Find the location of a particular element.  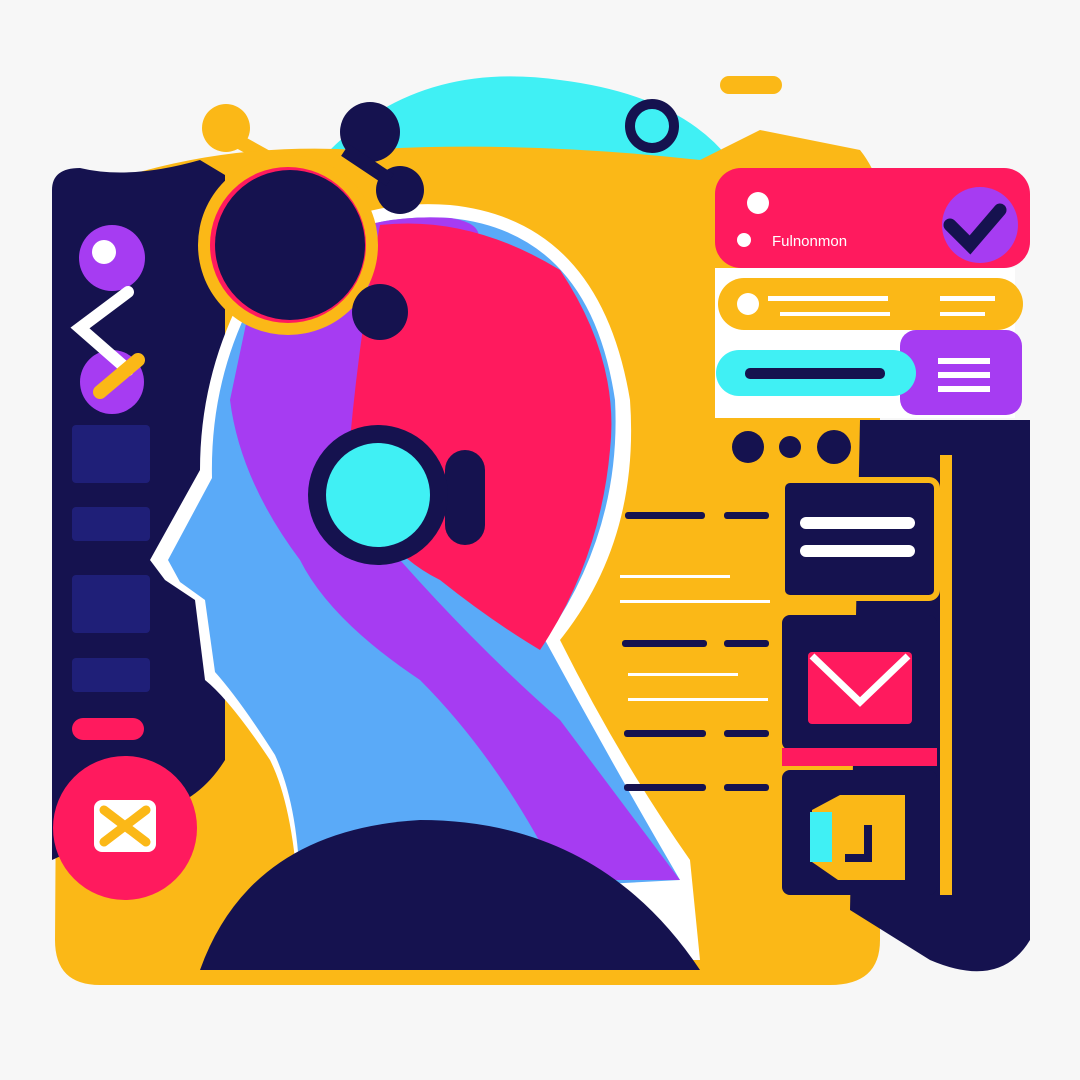

ring-center is located at coordinates (652, 126).